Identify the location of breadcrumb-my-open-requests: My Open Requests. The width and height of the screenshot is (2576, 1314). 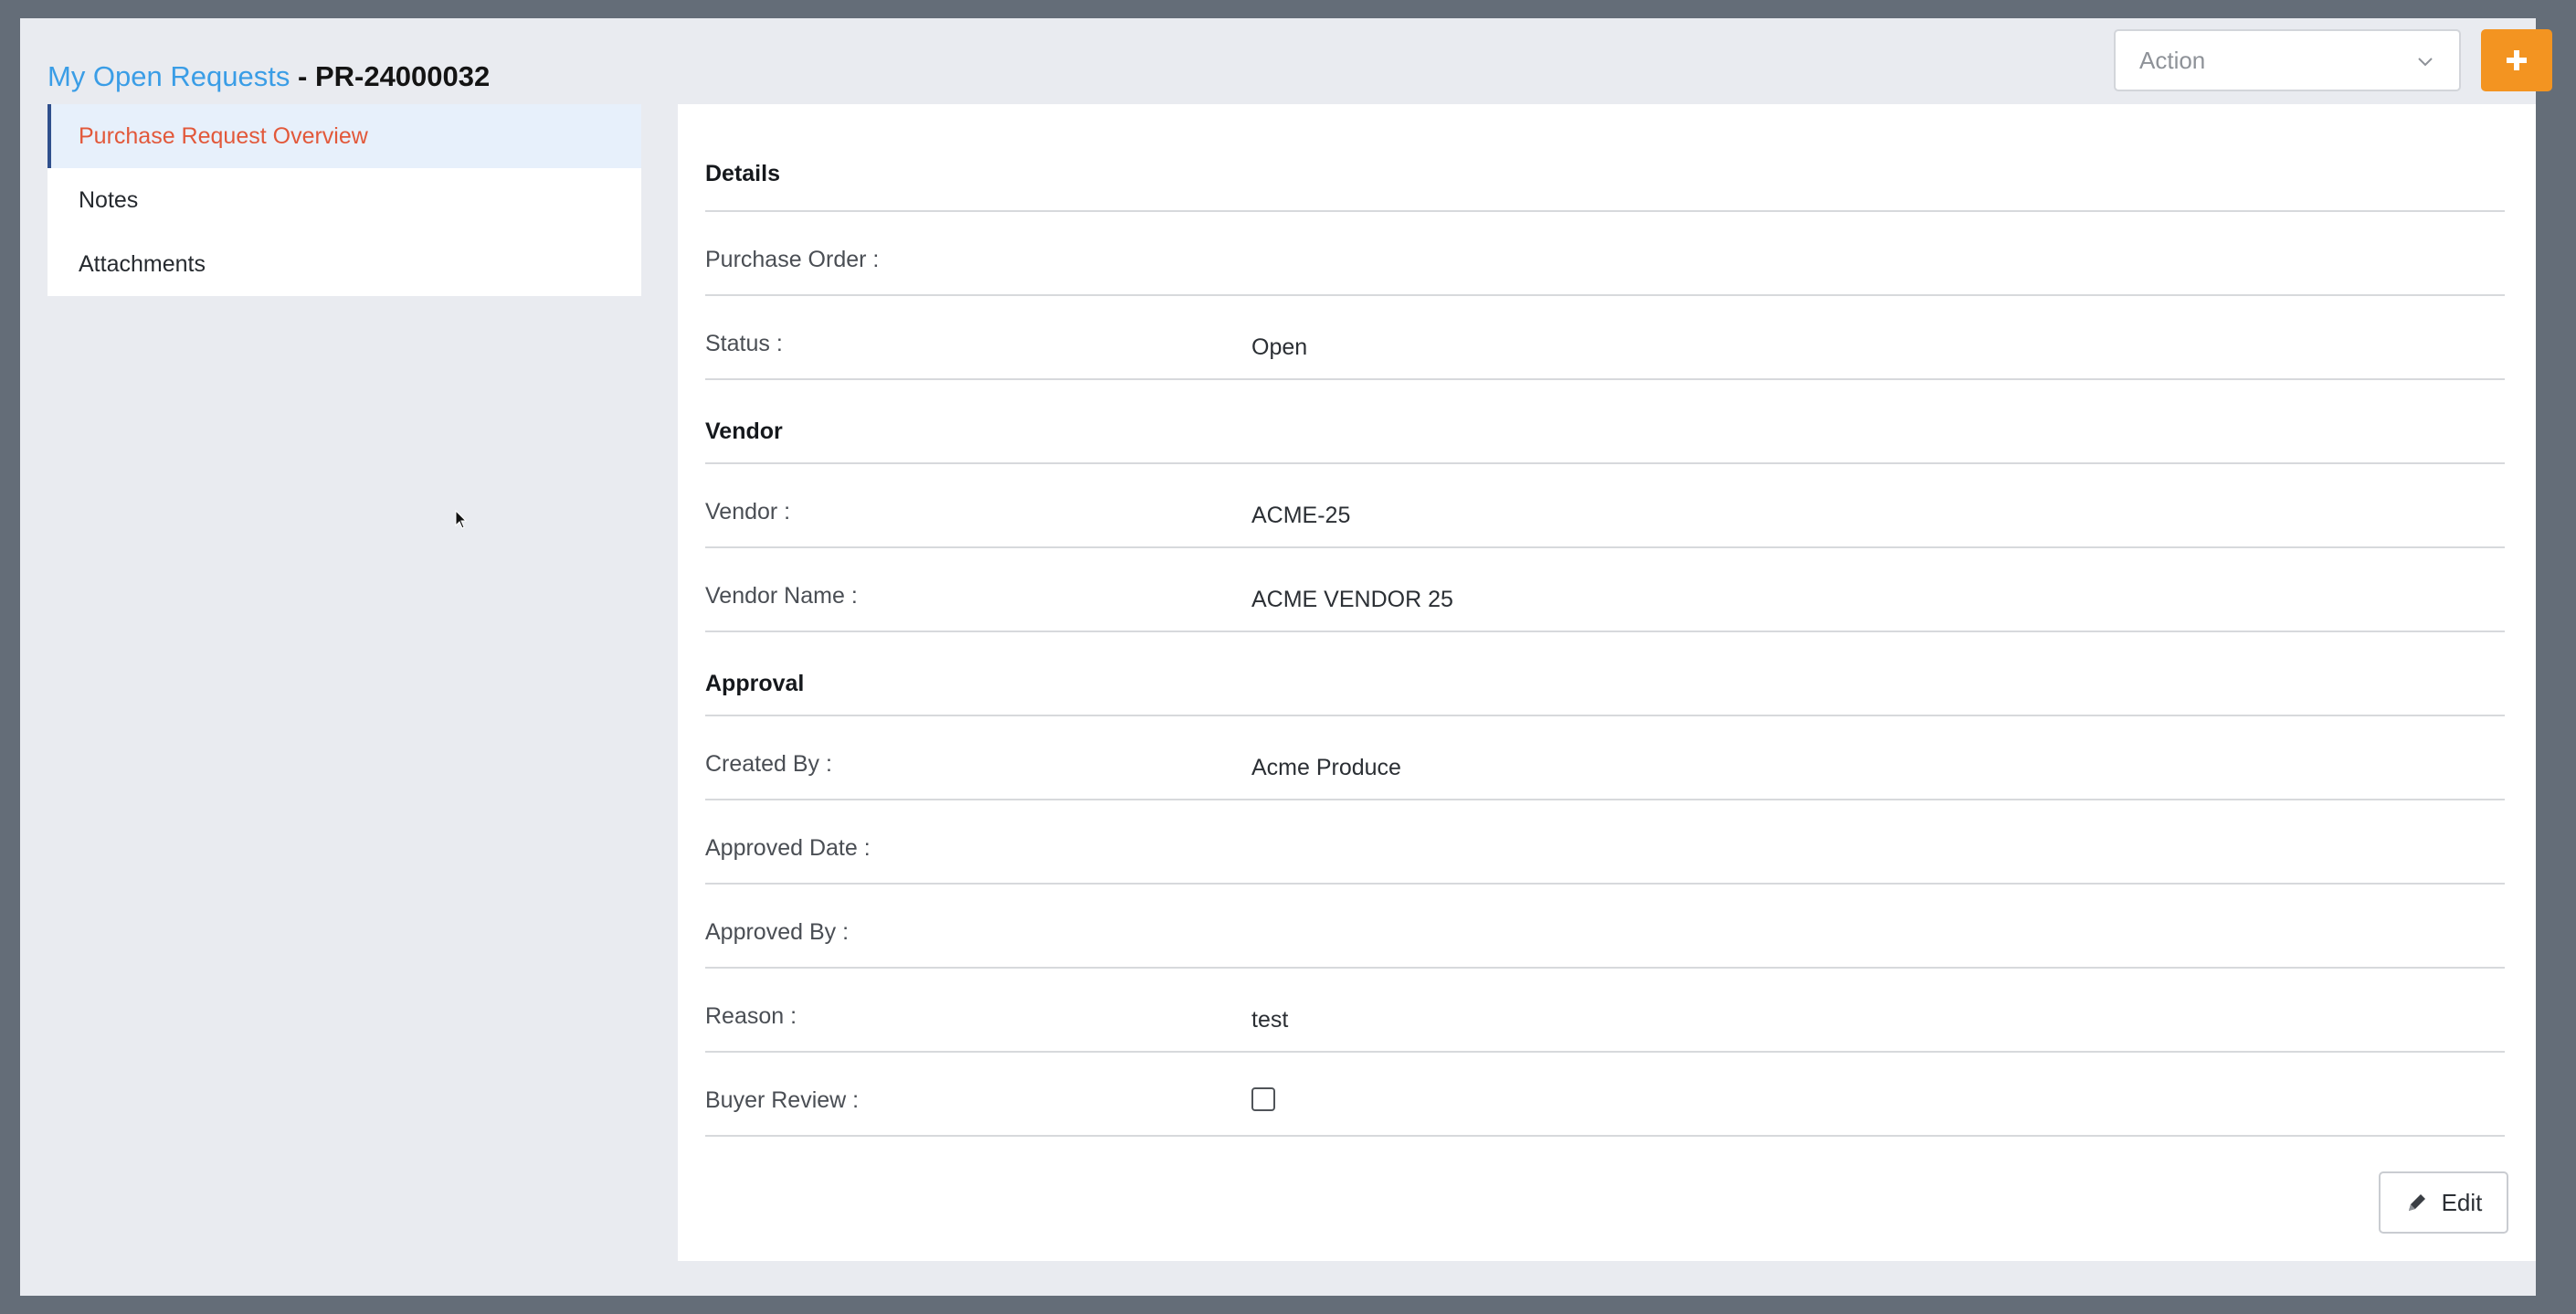
(169, 76).